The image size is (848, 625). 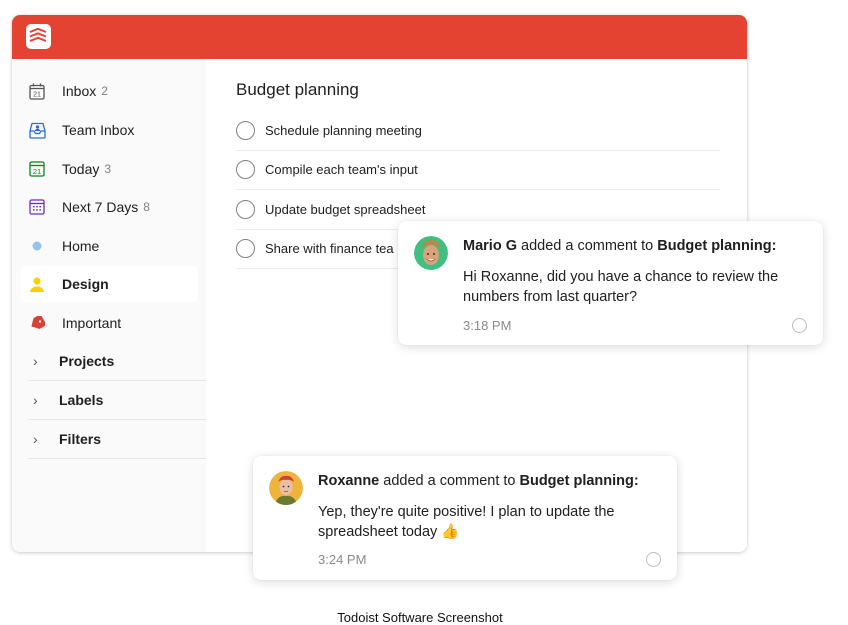 I want to click on sidebar-item-home: Home, so click(x=109, y=246).